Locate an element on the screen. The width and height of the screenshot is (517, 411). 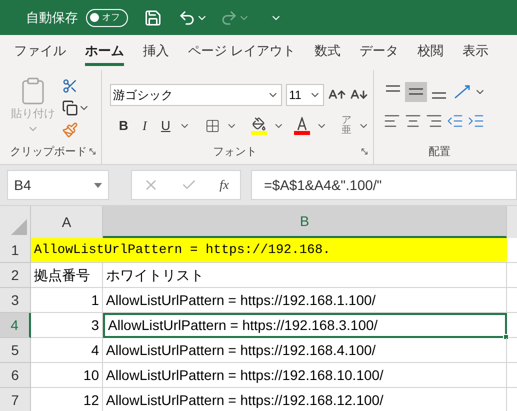
corner-triangle-icon is located at coordinates (19, 227).